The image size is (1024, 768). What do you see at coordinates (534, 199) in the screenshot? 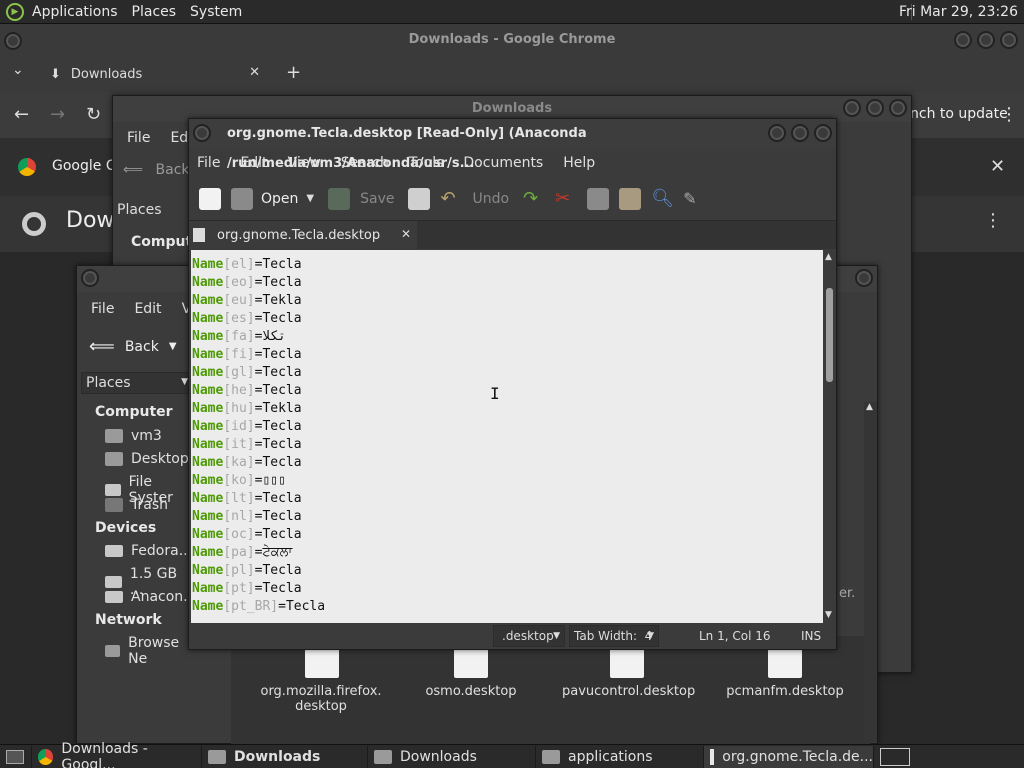
I see `redo-icon: ↷` at bounding box center [534, 199].